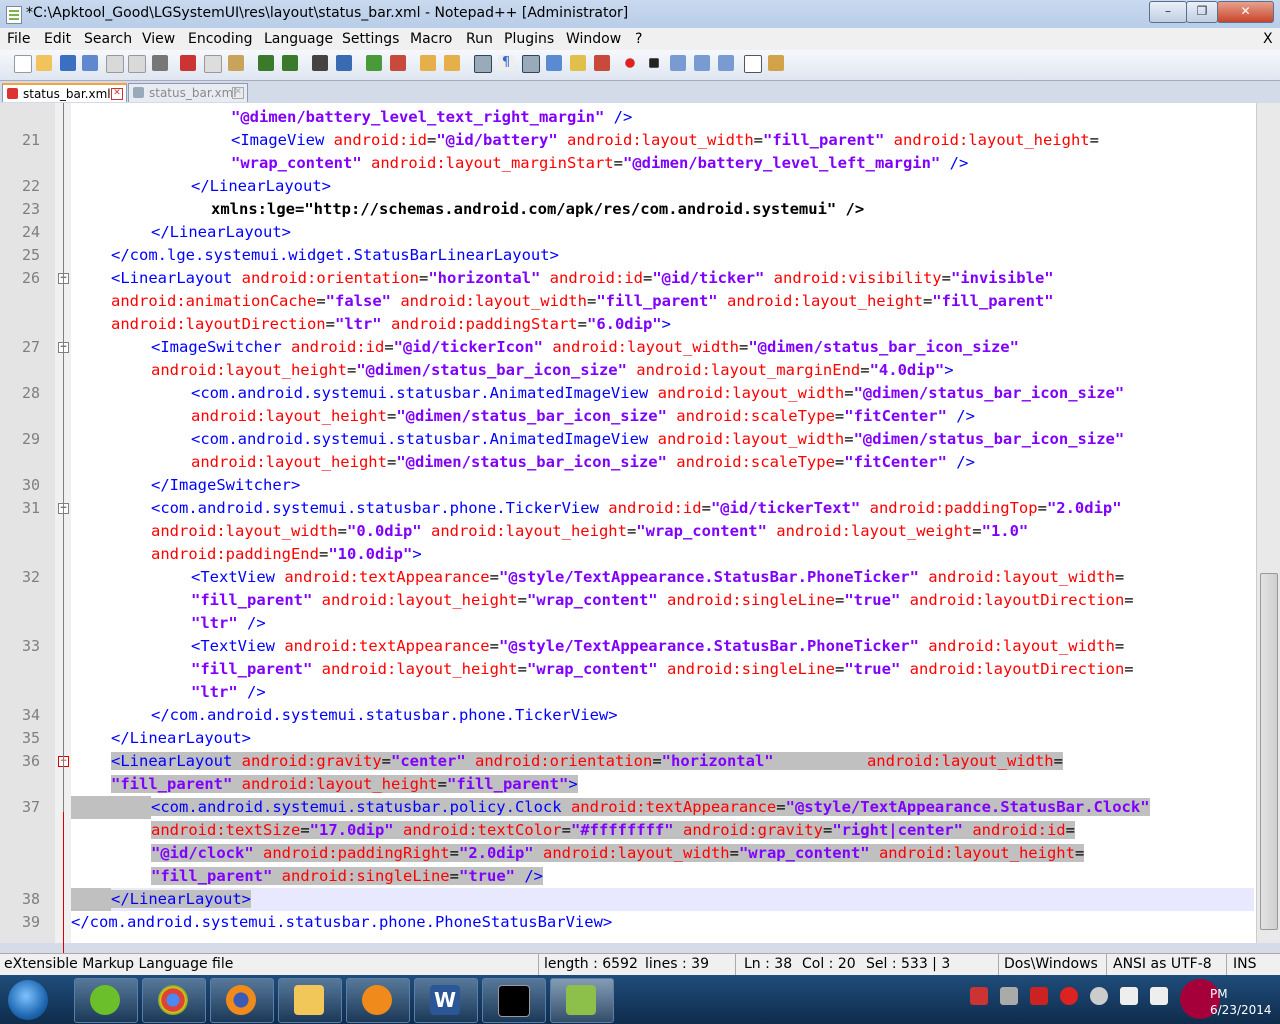 This screenshot has width=1280, height=1024. What do you see at coordinates (286, 554) in the screenshot?
I see `code-line: android:paddingEnd="10.0dip">` at bounding box center [286, 554].